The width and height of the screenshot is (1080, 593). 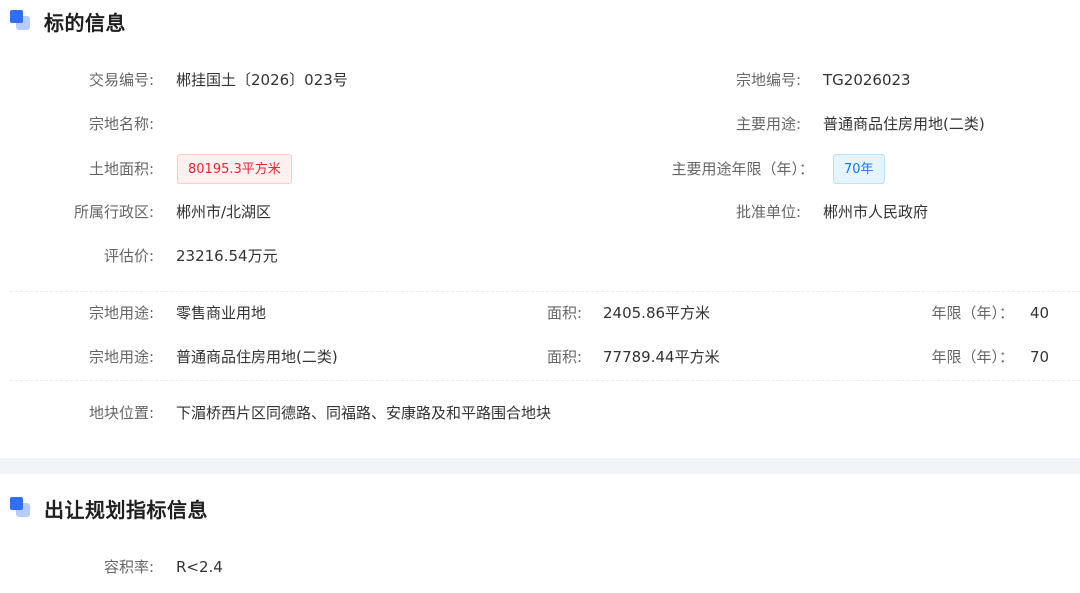 What do you see at coordinates (876, 212) in the screenshot?
I see `approver-value: 郴州市人民政府` at bounding box center [876, 212].